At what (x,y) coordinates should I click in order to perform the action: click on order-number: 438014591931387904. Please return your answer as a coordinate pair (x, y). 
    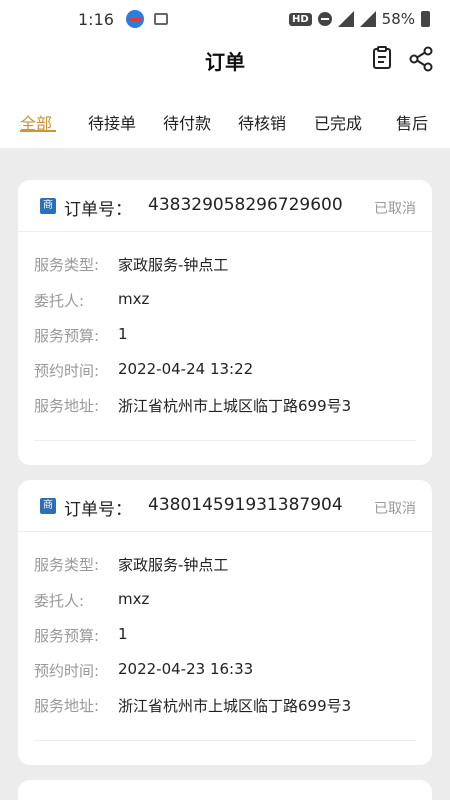
    Looking at the image, I should click on (245, 505).